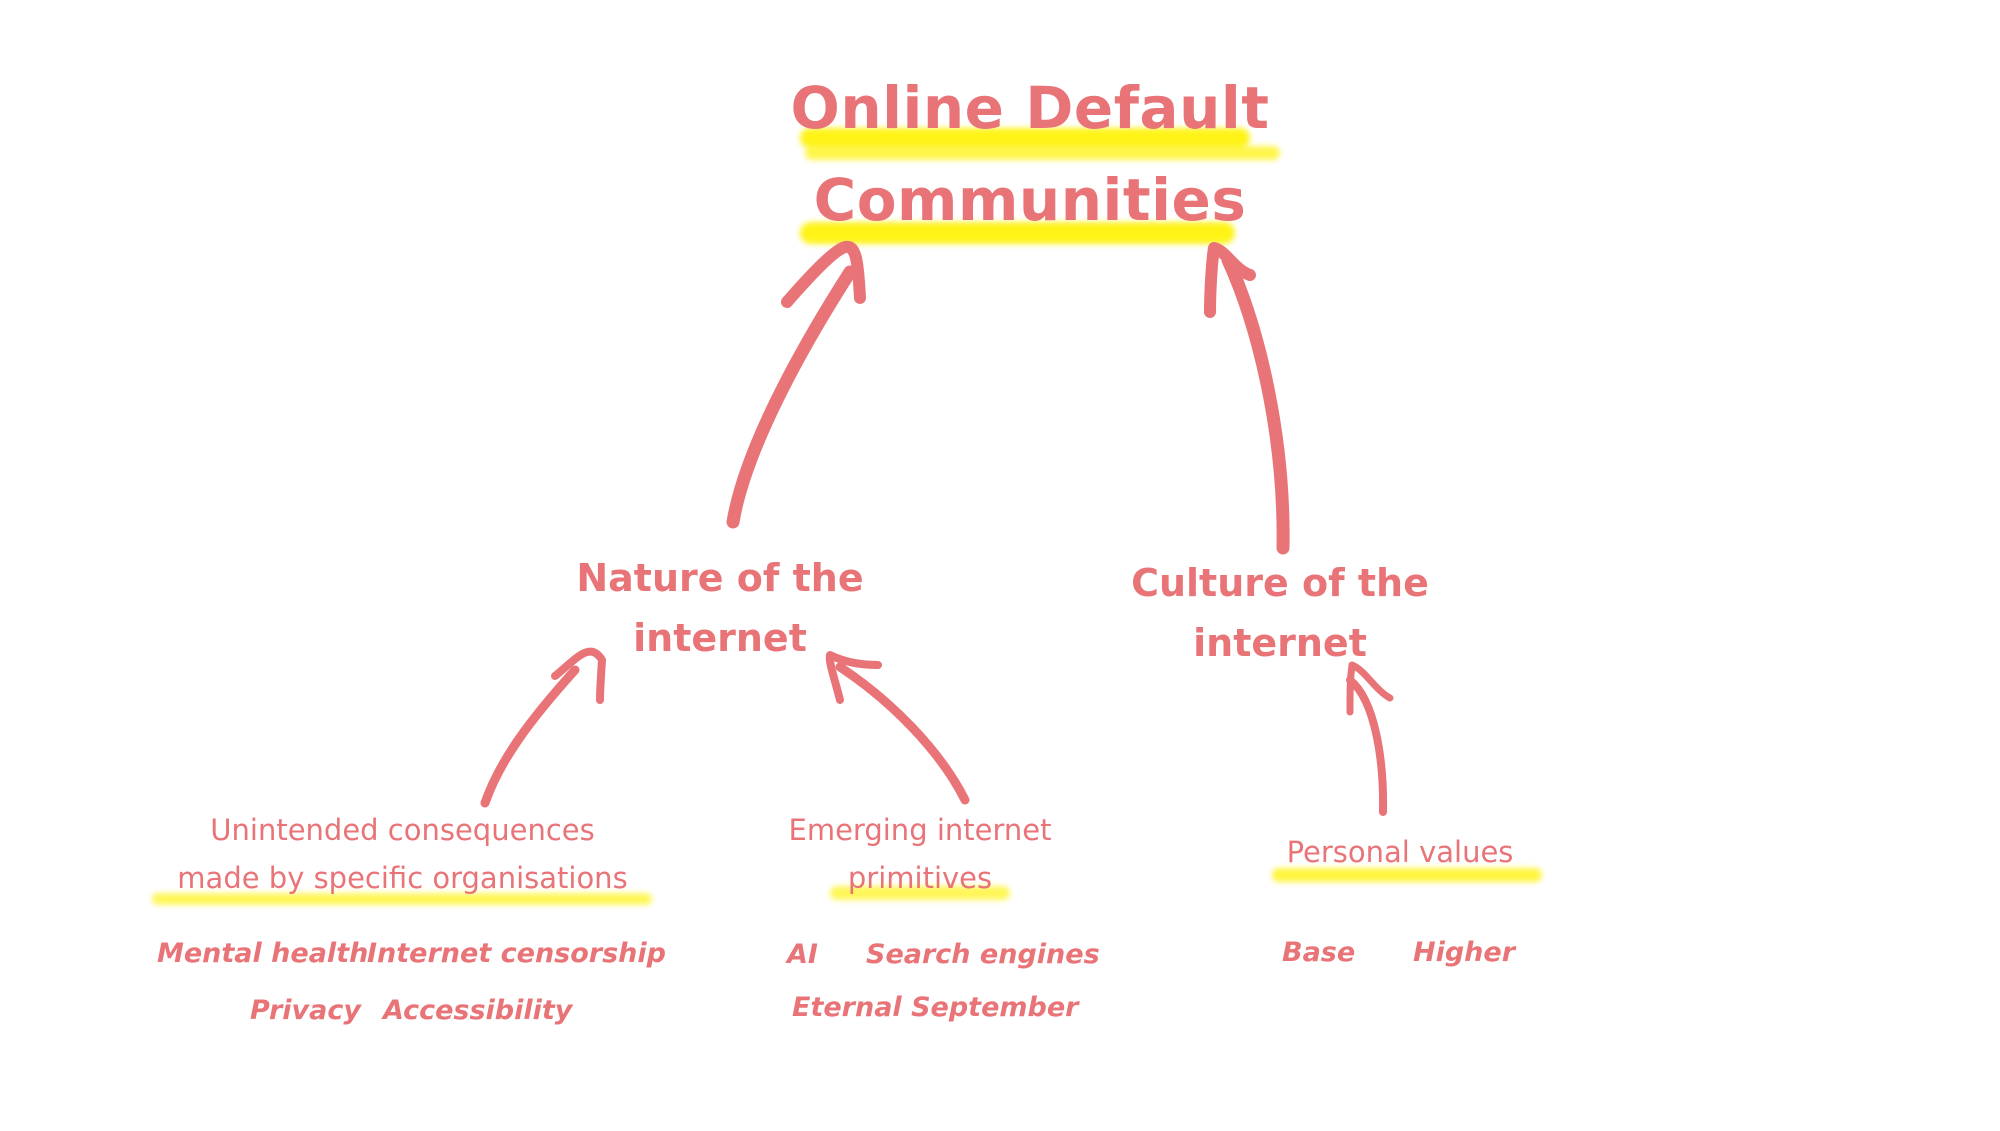 This screenshot has width=2000, height=1131. Describe the element at coordinates (802, 954) in the screenshot. I see `example-ai: AI` at that location.